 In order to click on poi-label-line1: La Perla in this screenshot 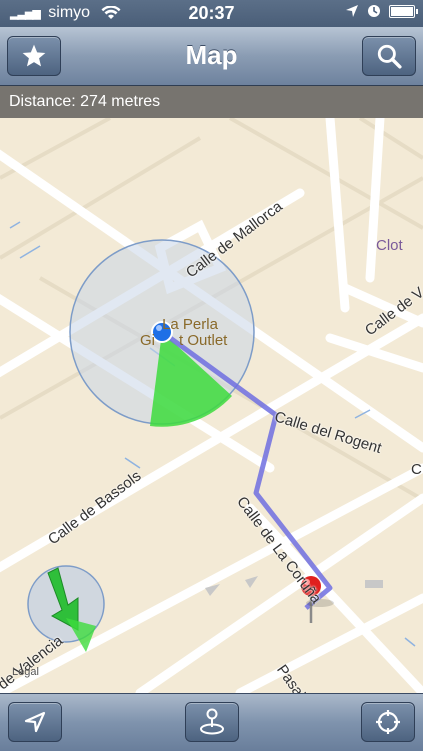, I will do `click(190, 324)`.